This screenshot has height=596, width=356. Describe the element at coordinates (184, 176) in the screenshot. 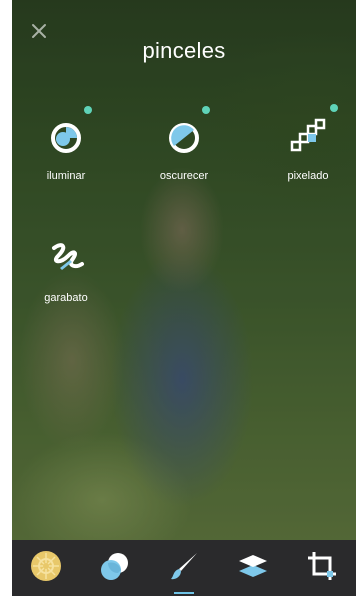

I see `tool-label: oscurecer` at that location.